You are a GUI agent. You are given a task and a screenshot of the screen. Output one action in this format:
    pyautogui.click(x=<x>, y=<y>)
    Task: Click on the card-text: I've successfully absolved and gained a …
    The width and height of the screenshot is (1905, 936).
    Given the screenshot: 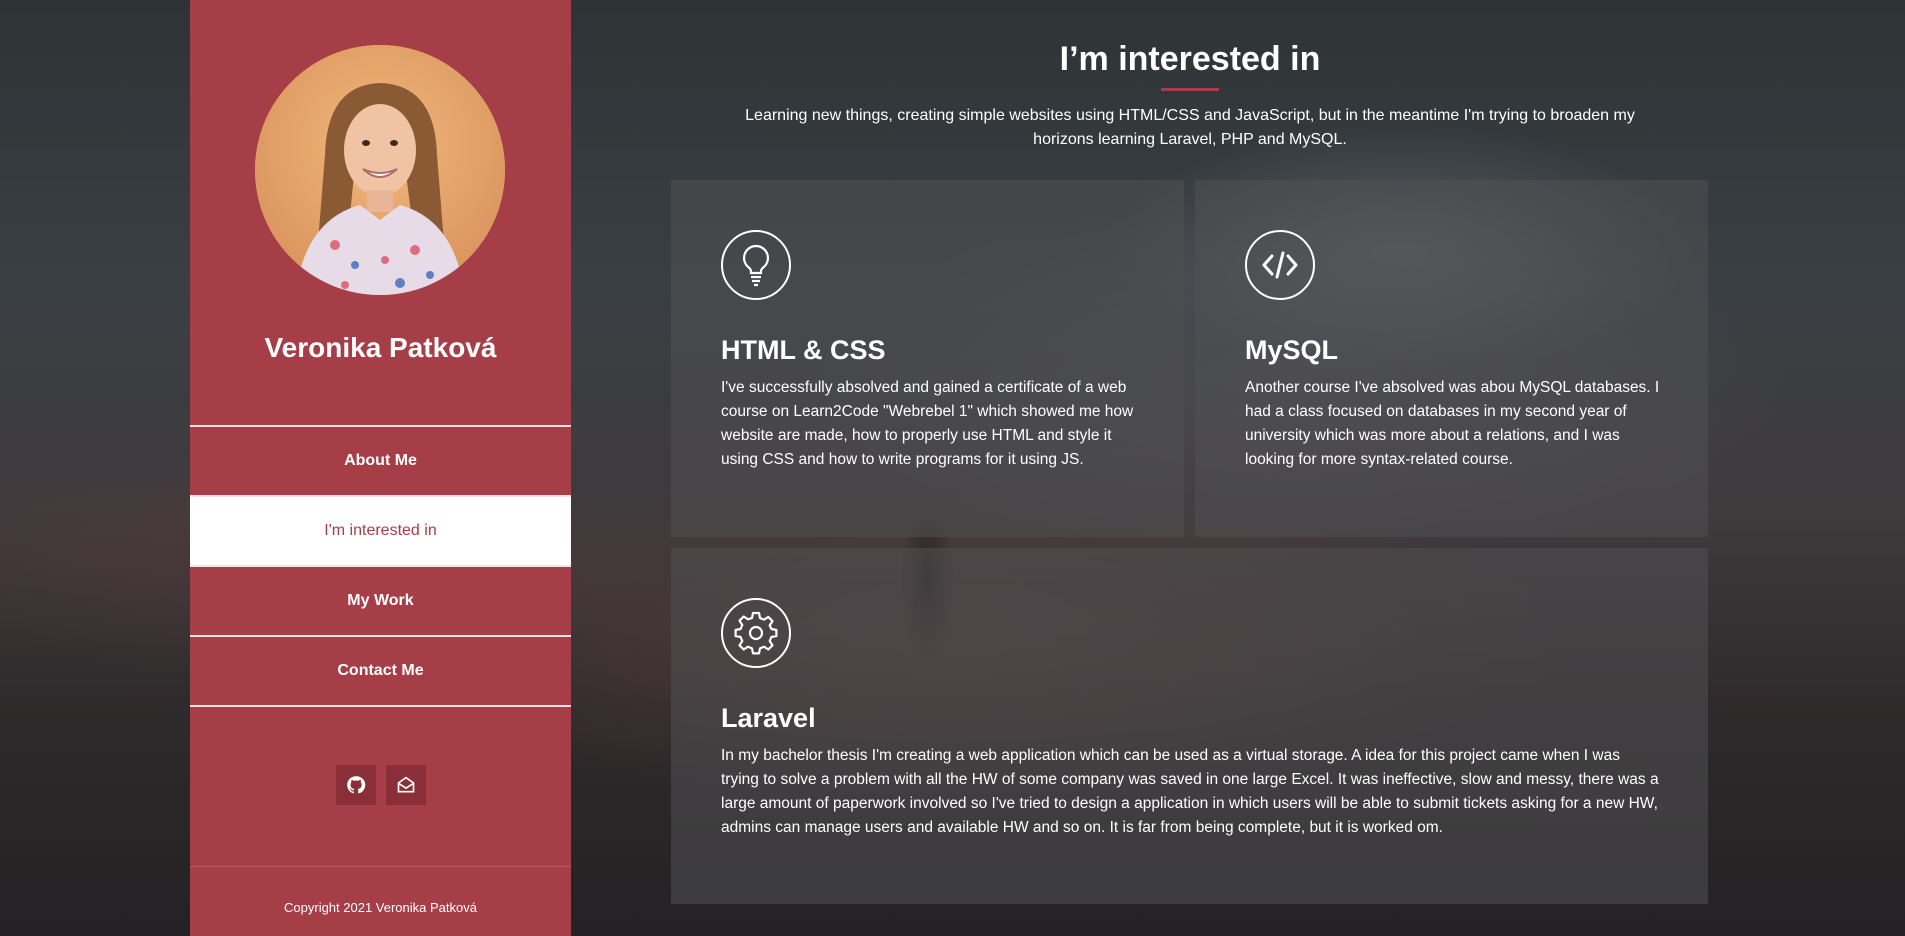 What is the action you would take?
    pyautogui.click(x=927, y=423)
    